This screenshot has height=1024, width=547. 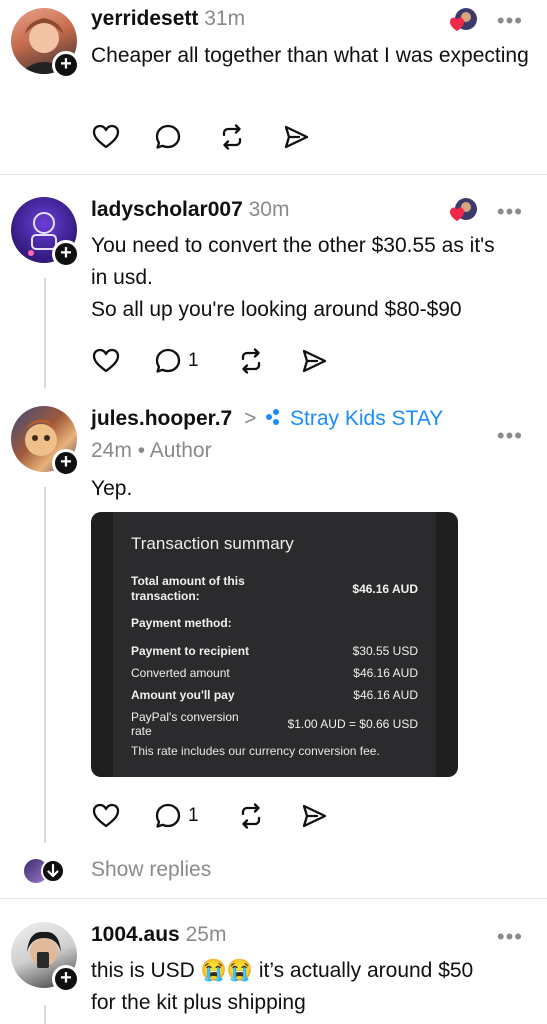 I want to click on post-text-line: So all up you're looking around $80-$90, so click(x=276, y=309).